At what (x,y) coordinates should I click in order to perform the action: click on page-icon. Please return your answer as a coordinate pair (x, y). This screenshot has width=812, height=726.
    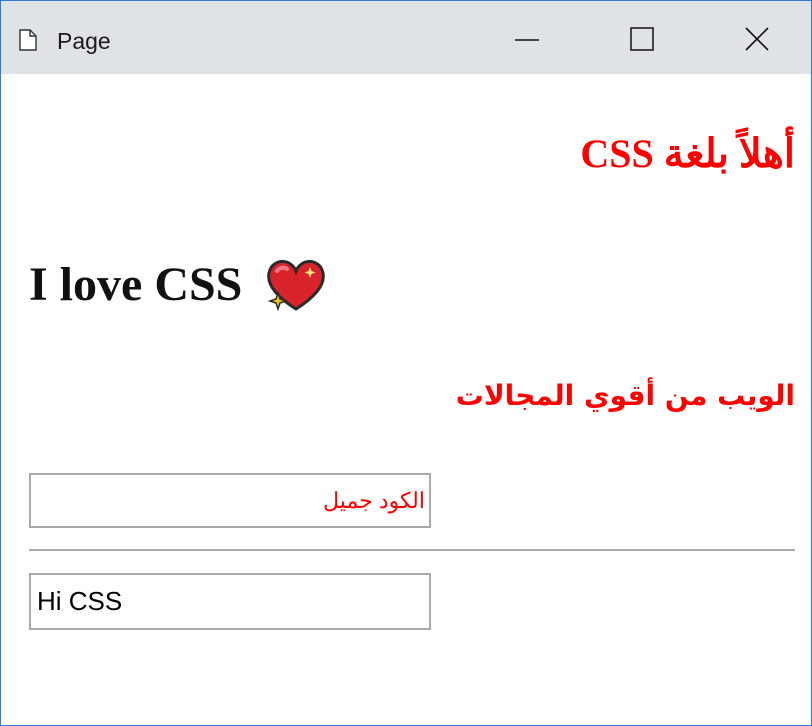
    Looking at the image, I should click on (28, 40).